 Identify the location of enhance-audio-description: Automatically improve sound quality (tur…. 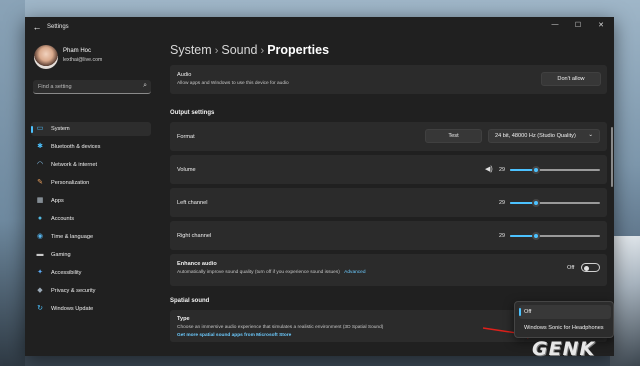
(271, 272).